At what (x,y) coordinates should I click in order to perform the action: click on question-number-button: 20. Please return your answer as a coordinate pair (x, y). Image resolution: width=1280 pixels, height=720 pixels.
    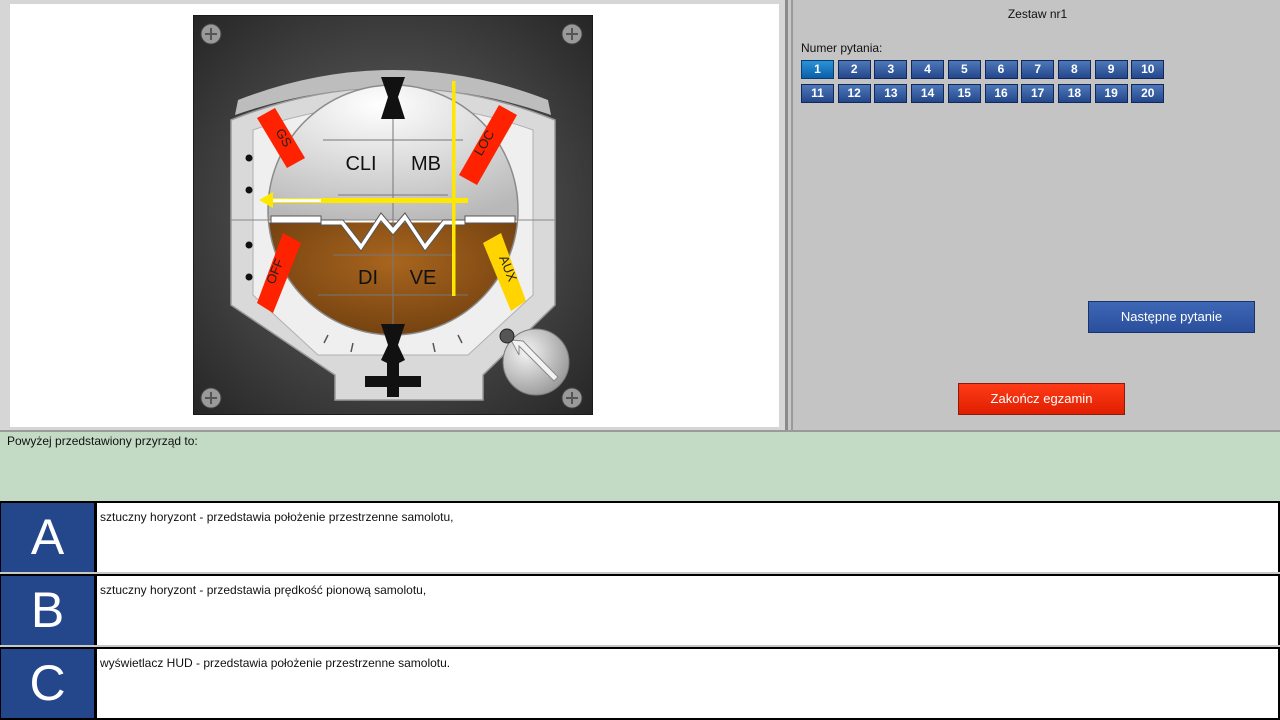
    Looking at the image, I should click on (1148, 93).